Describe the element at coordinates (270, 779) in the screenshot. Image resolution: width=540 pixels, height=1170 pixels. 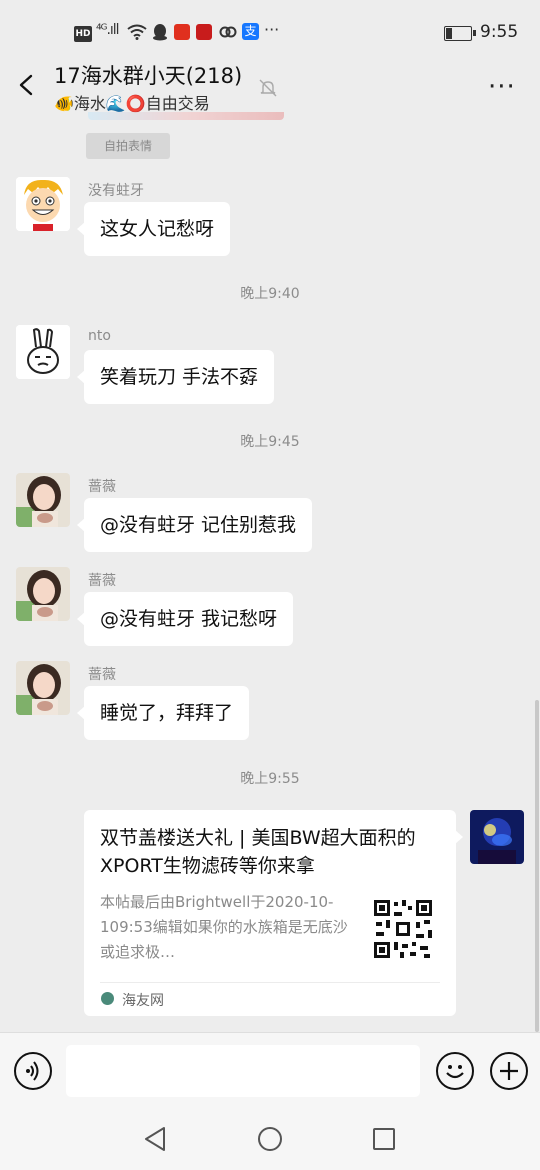
I see `timestamp: 晚上9:55` at that location.